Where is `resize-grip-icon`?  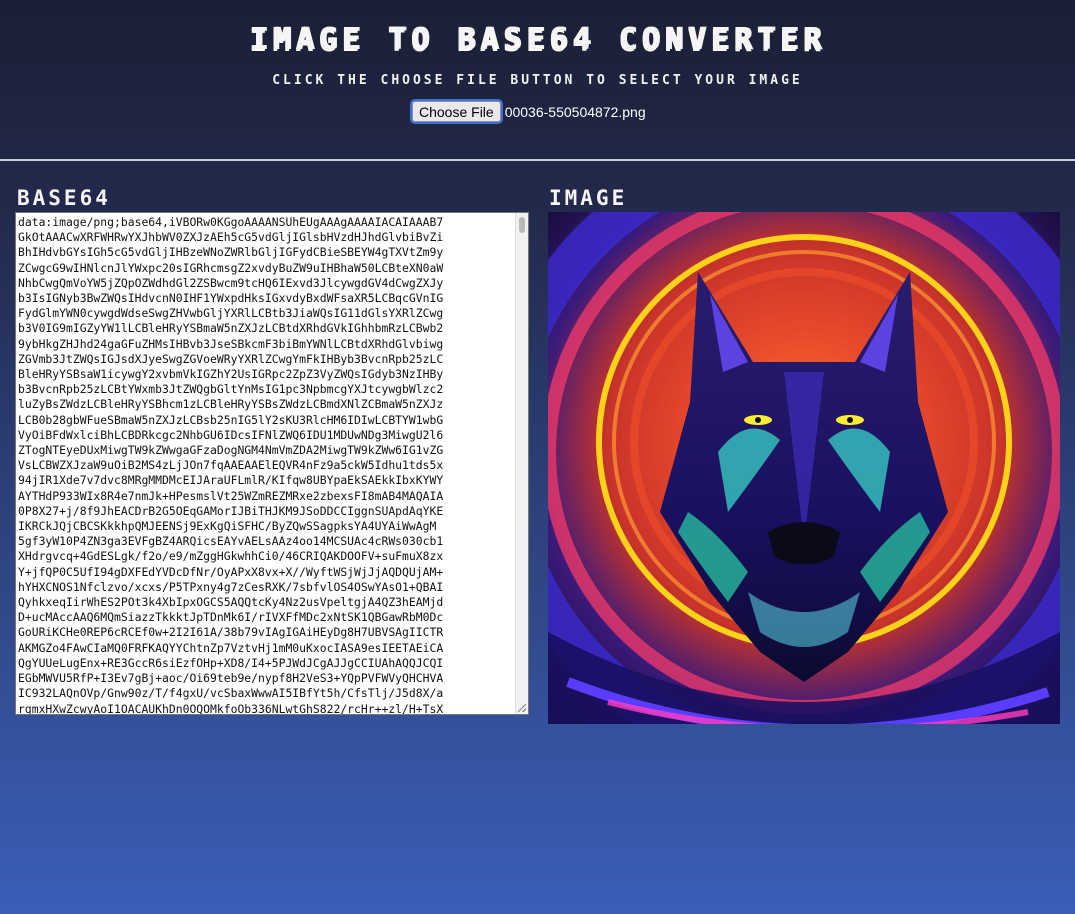
resize-grip-icon is located at coordinates (522, 708).